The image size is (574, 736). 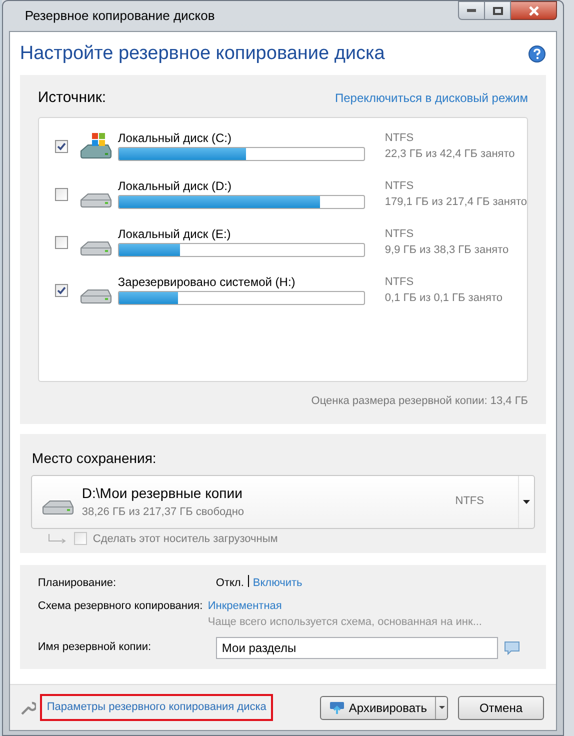 I want to click on dialog-heading: Настройте резервное копирование диска, so click(x=202, y=54).